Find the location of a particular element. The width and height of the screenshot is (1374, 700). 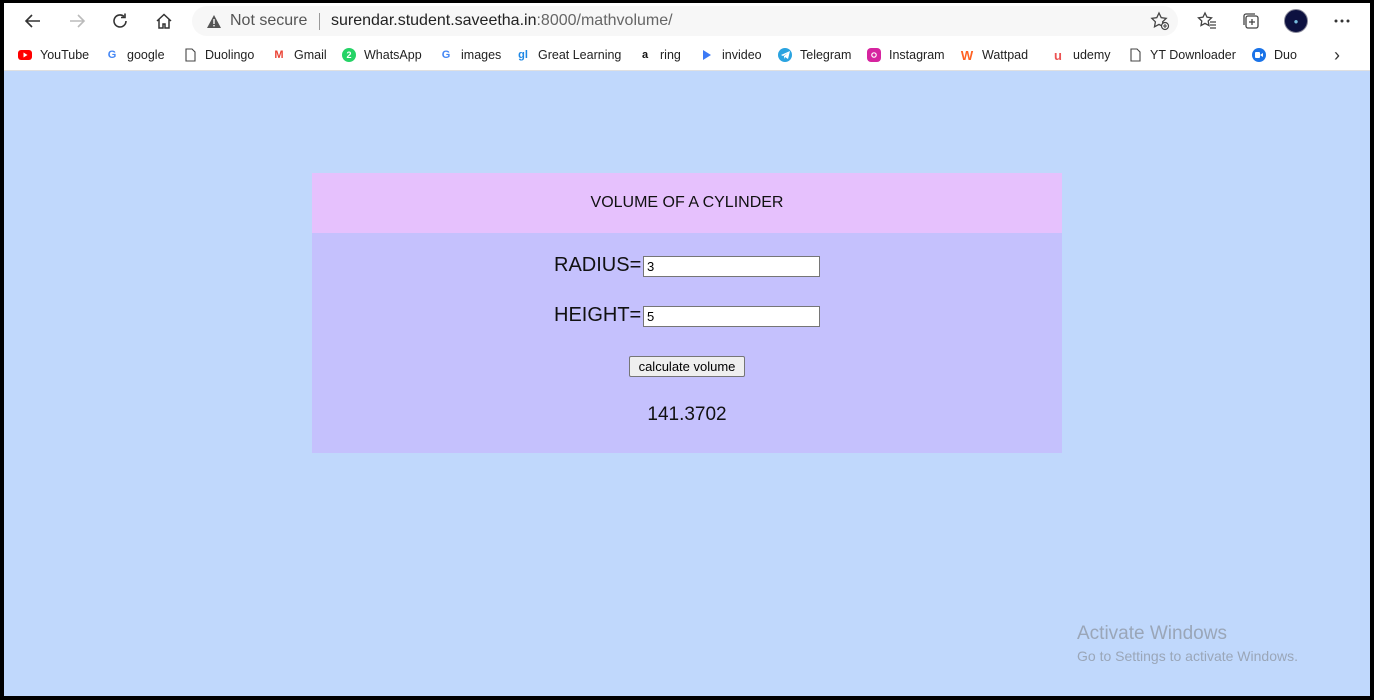

bookmark-wattpad: W Wattpad is located at coordinates (994, 55).